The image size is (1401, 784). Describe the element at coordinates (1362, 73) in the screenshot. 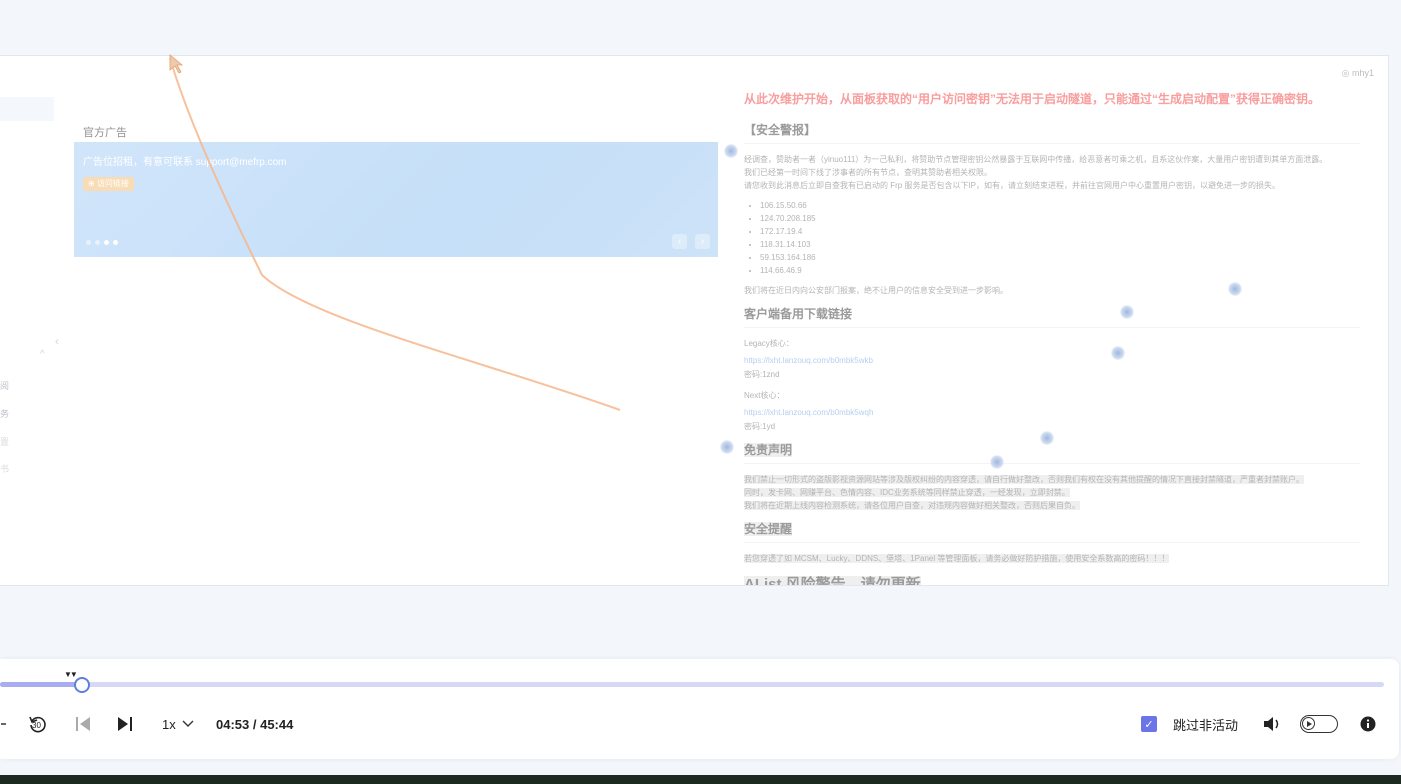

I see `user-name: mhy1` at that location.